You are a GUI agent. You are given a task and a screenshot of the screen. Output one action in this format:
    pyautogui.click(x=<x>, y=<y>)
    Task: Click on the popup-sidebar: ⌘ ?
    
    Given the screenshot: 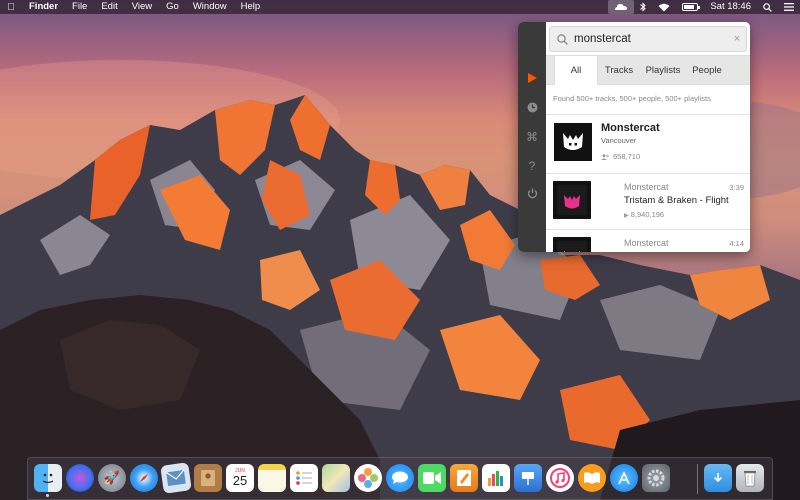 What is the action you would take?
    pyautogui.click(x=532, y=137)
    